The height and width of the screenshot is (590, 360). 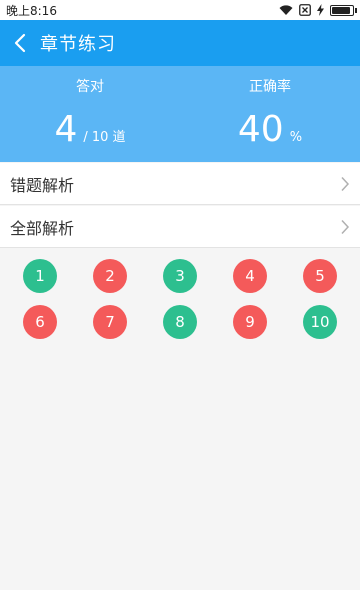 I want to click on status-icons, so click(x=318, y=10).